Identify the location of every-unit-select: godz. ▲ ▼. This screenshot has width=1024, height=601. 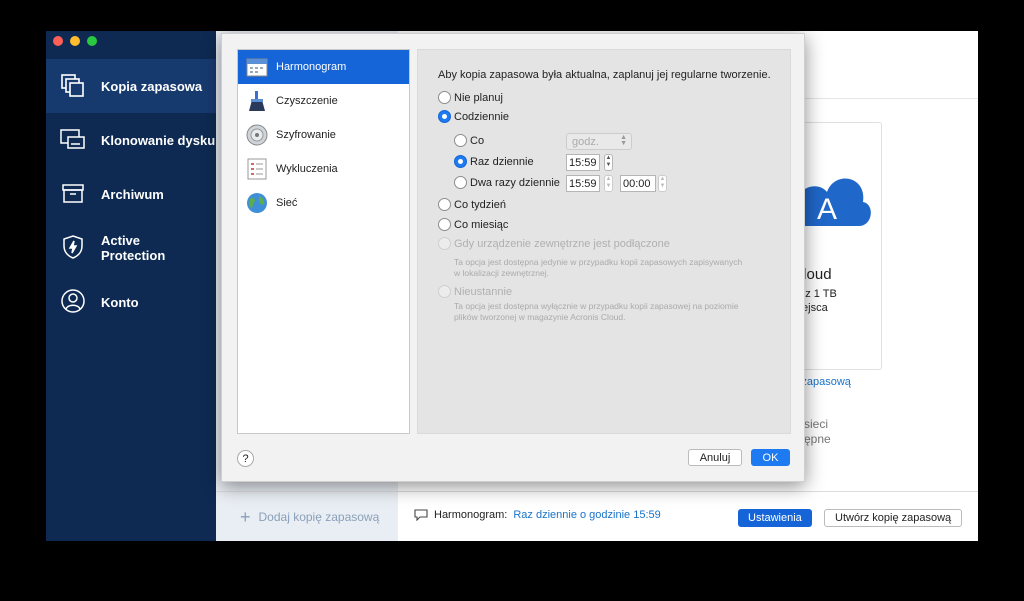
(599, 141).